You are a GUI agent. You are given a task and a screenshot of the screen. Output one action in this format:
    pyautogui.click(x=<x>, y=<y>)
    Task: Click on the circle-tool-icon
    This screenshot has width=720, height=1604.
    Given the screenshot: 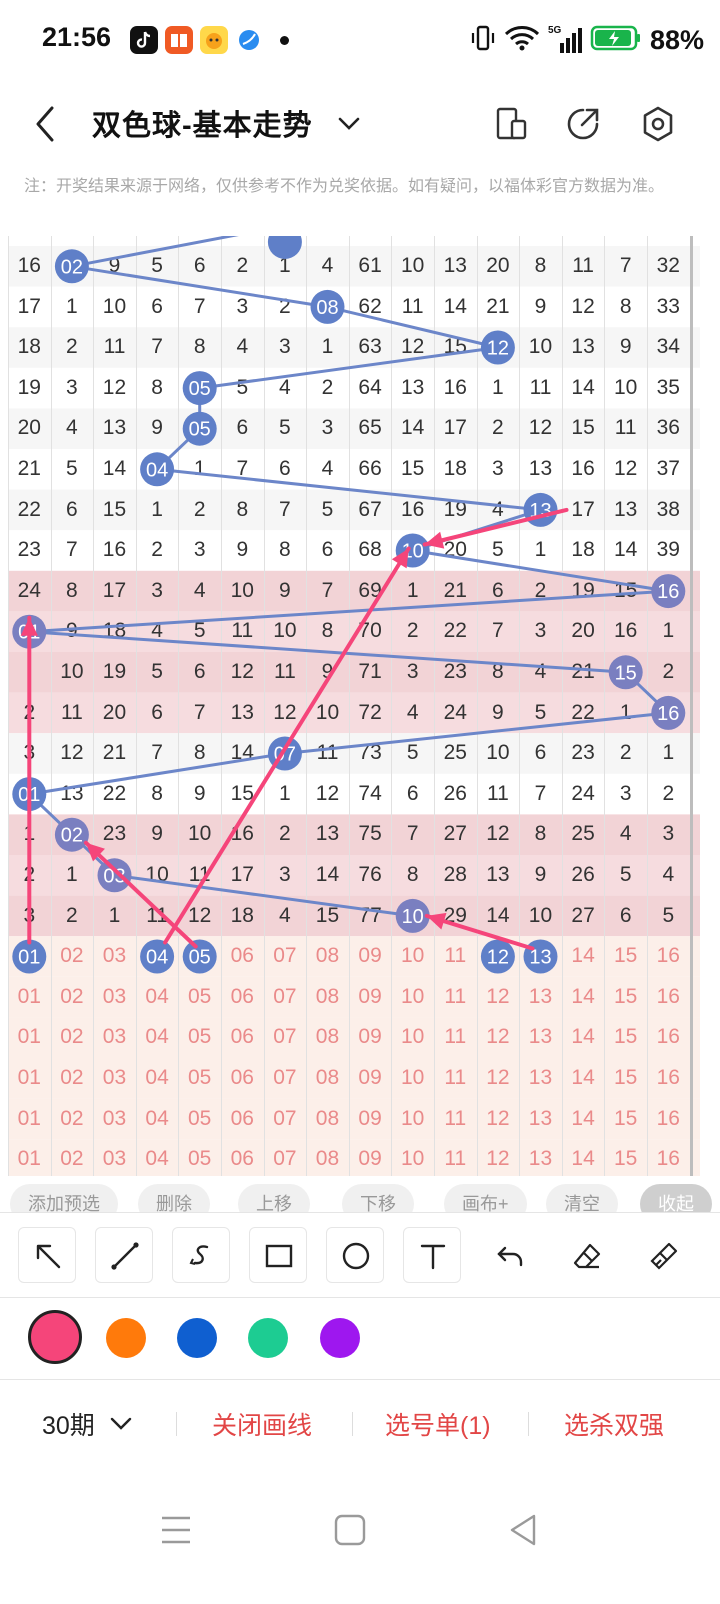 What is the action you would take?
    pyautogui.click(x=355, y=1255)
    